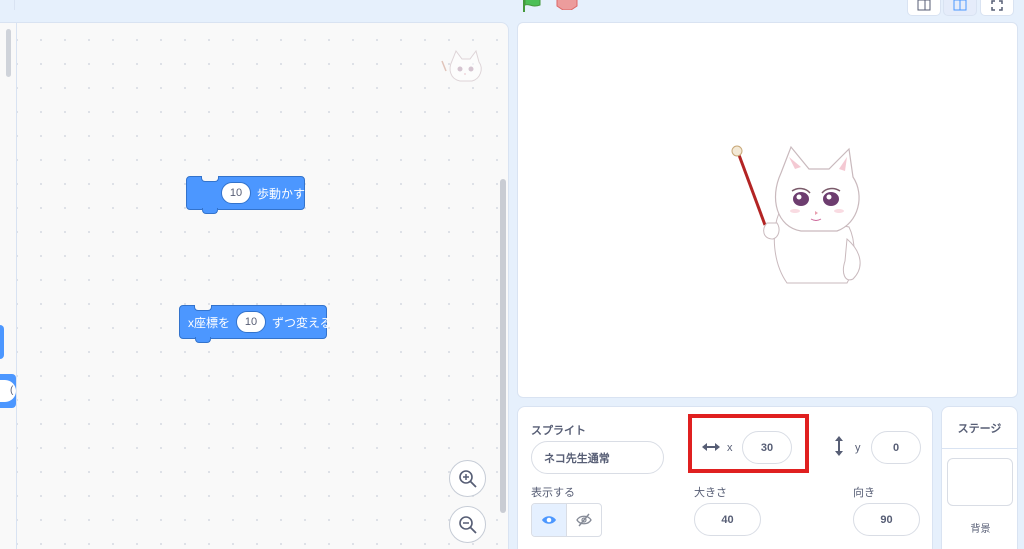  Describe the element at coordinates (725, 477) in the screenshot. I see `sprite-info-panel: スプライト ネコ先生通常 x 30 y 0 表示する 大きさ 40 向き 90` at that location.